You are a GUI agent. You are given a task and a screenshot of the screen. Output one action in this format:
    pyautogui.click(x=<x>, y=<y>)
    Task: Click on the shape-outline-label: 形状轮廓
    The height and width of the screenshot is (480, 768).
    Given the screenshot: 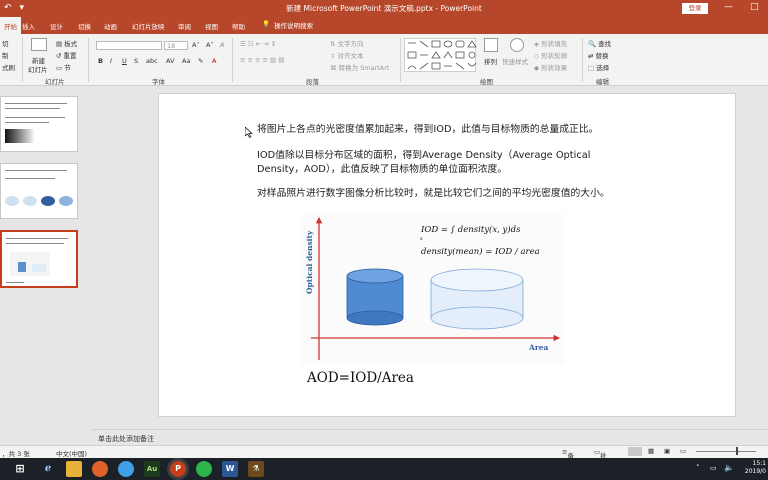 What is the action you would take?
    pyautogui.click(x=554, y=56)
    